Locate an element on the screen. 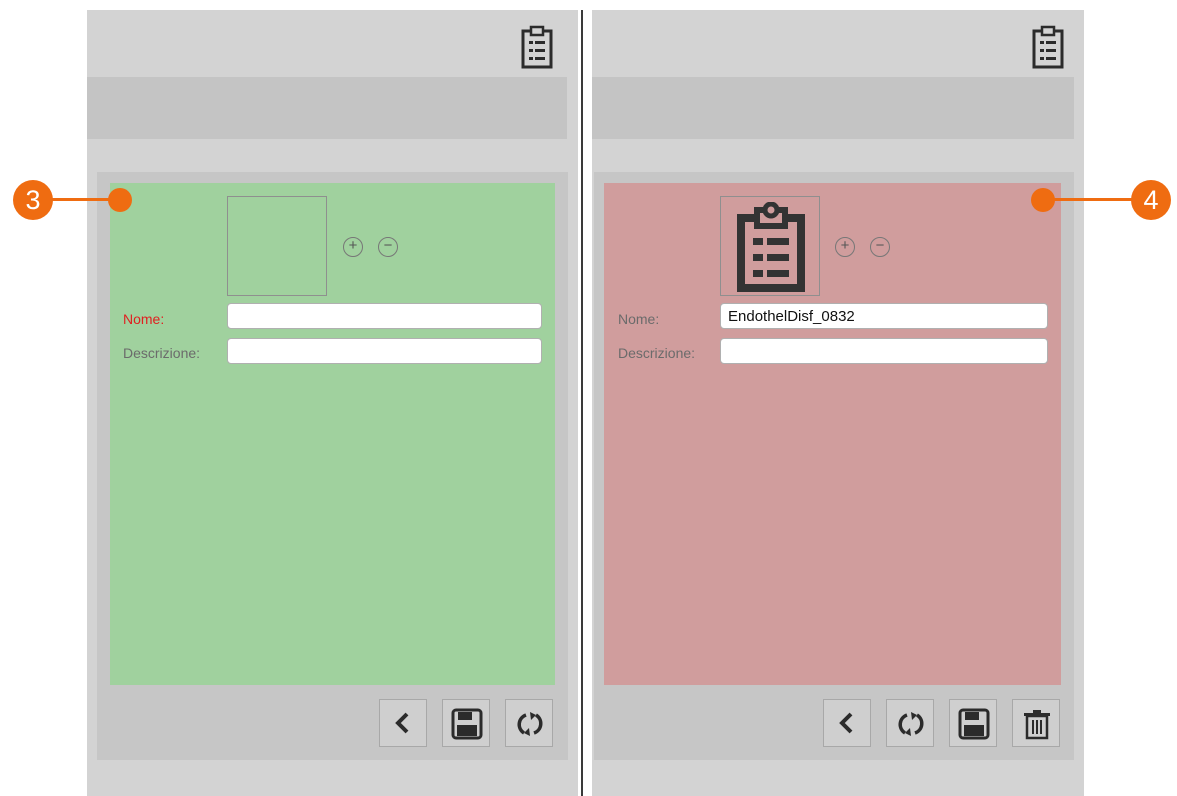  delete-button is located at coordinates (1036, 723).